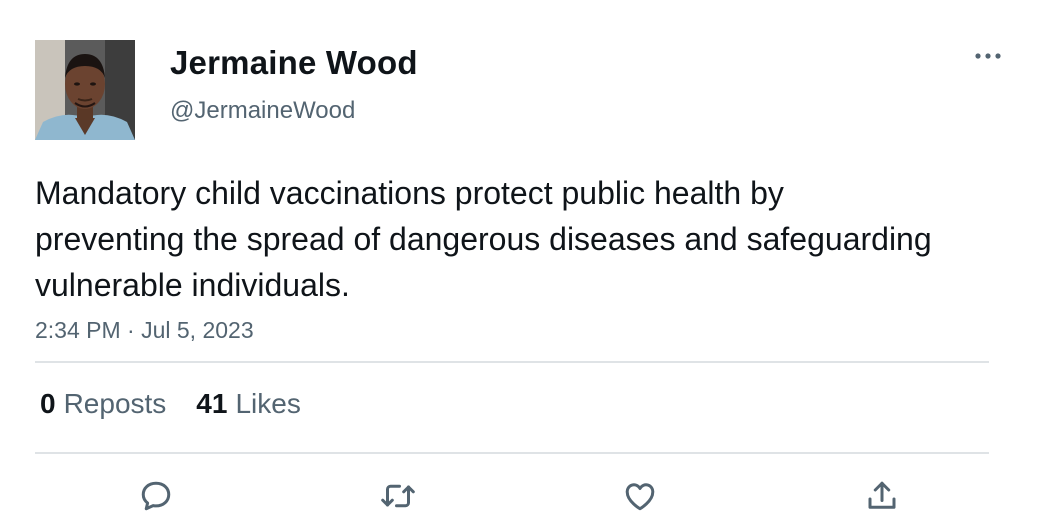 This screenshot has height=525, width=1050. I want to click on share-button, so click(882, 496).